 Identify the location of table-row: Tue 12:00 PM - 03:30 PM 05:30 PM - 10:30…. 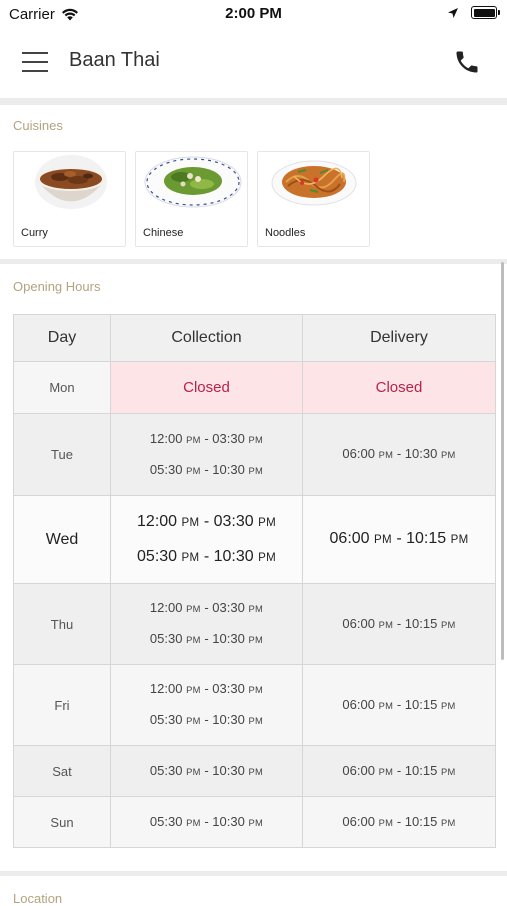
(254, 454).